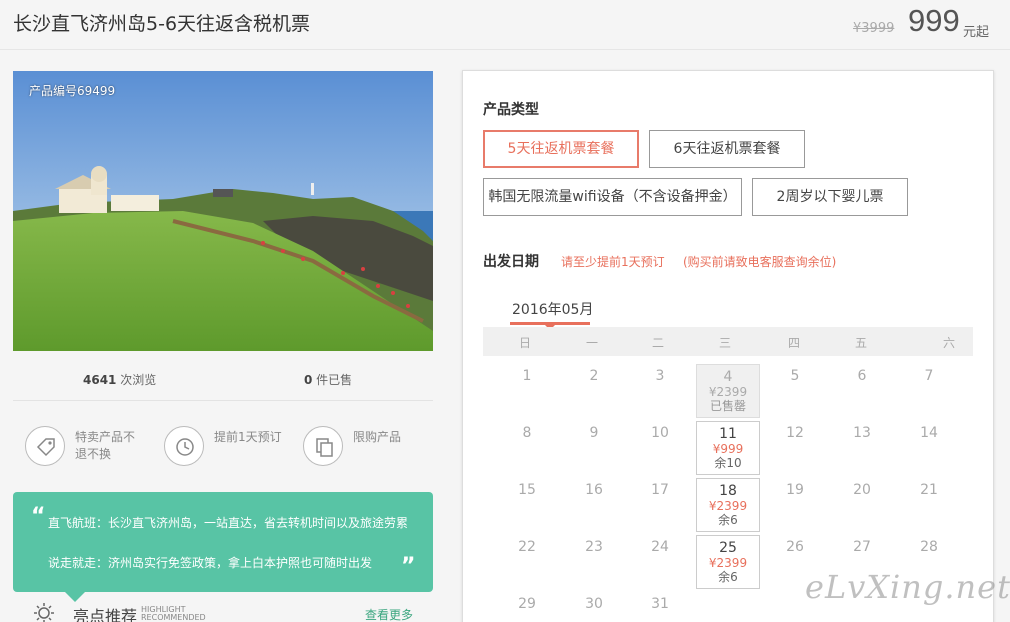 Image resolution: width=1010 pixels, height=622 pixels. I want to click on calendar-day: 24, so click(660, 547).